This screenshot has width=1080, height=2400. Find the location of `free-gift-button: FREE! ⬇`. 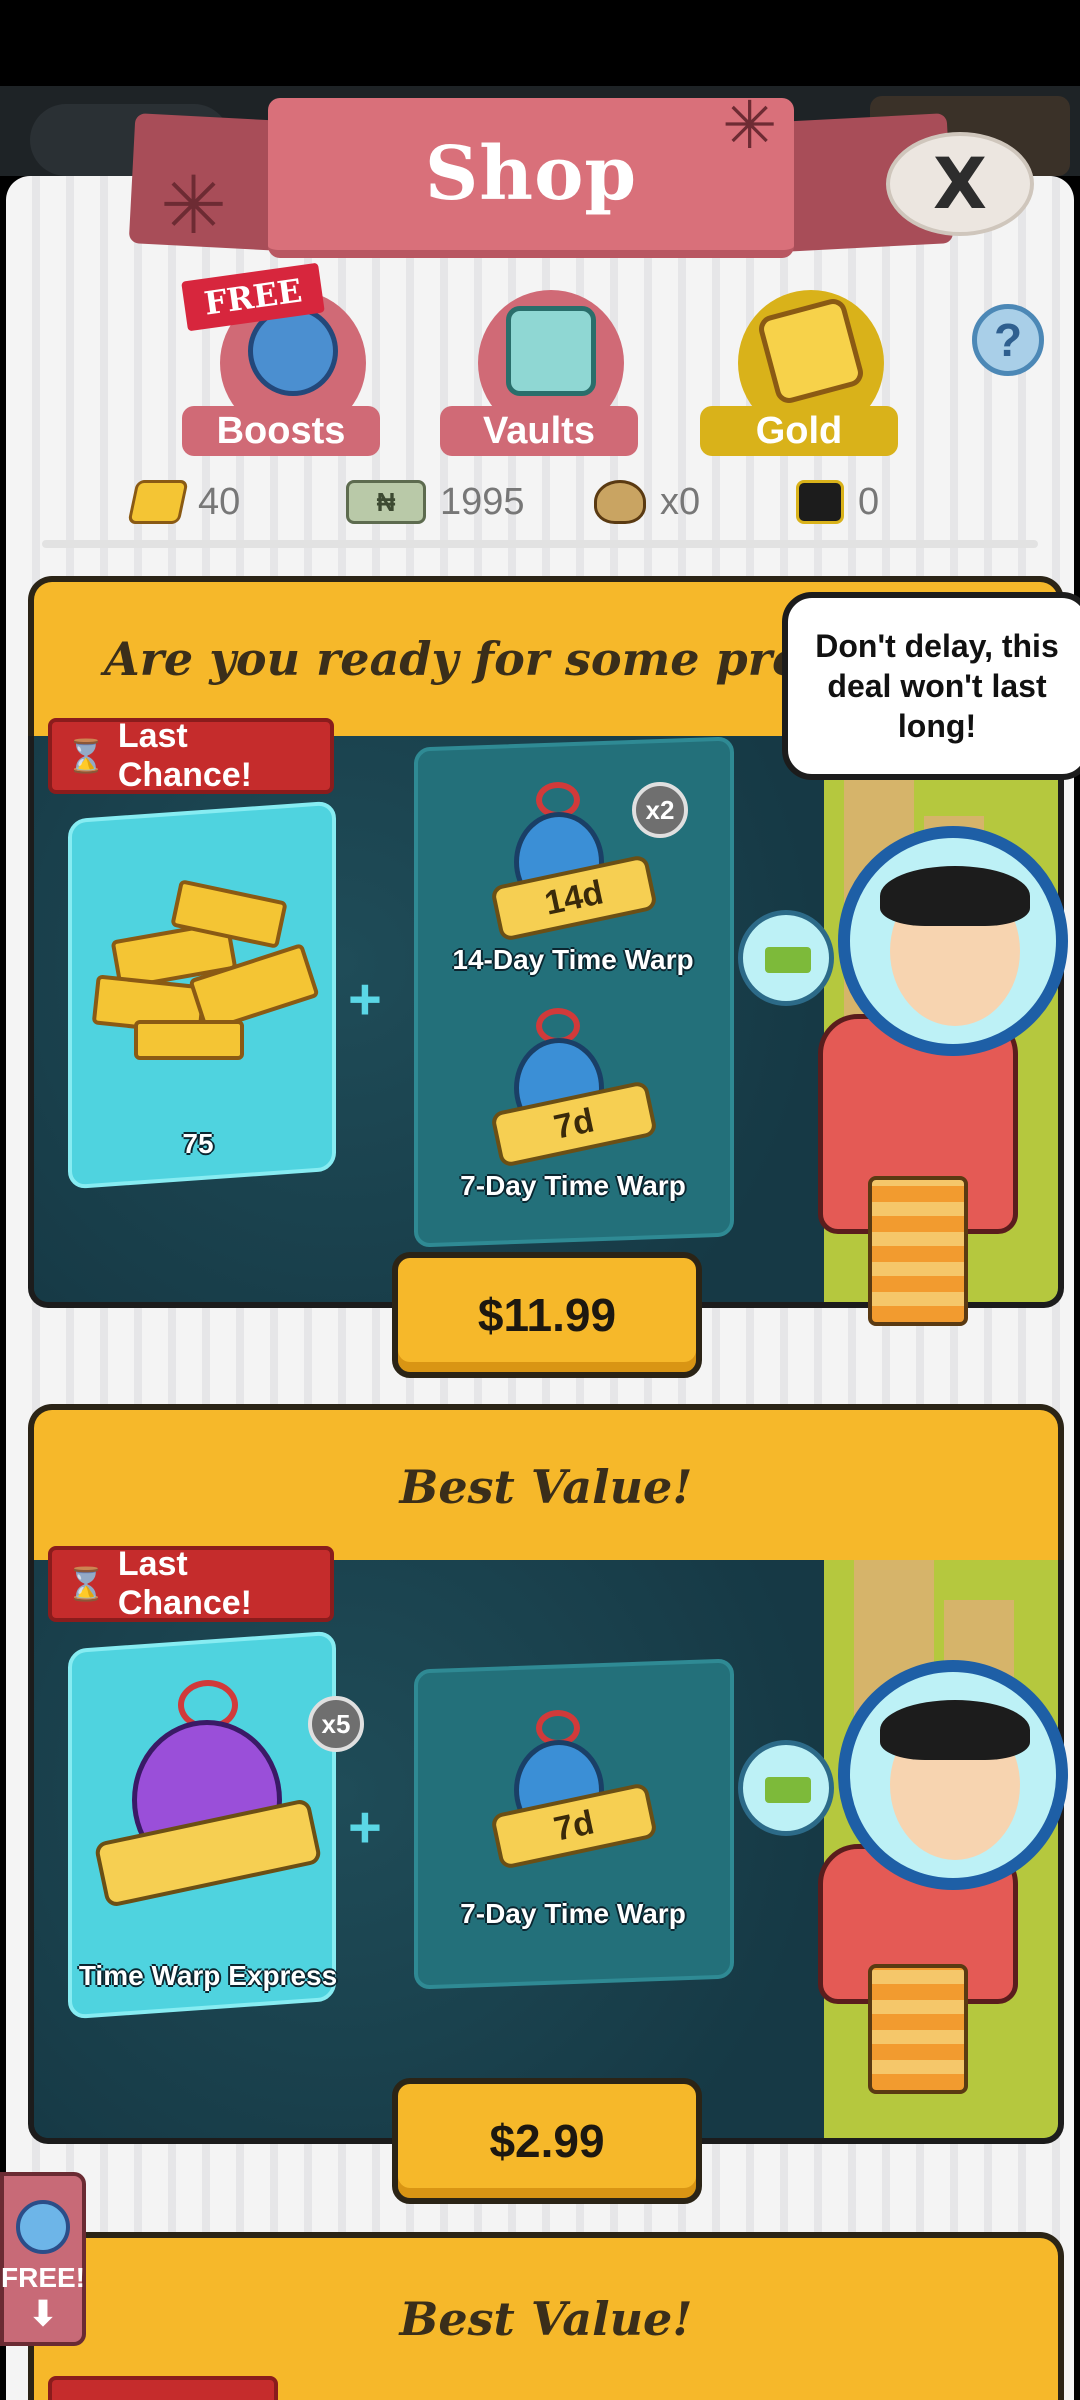

free-gift-button: FREE! ⬇ is located at coordinates (43, 2259).